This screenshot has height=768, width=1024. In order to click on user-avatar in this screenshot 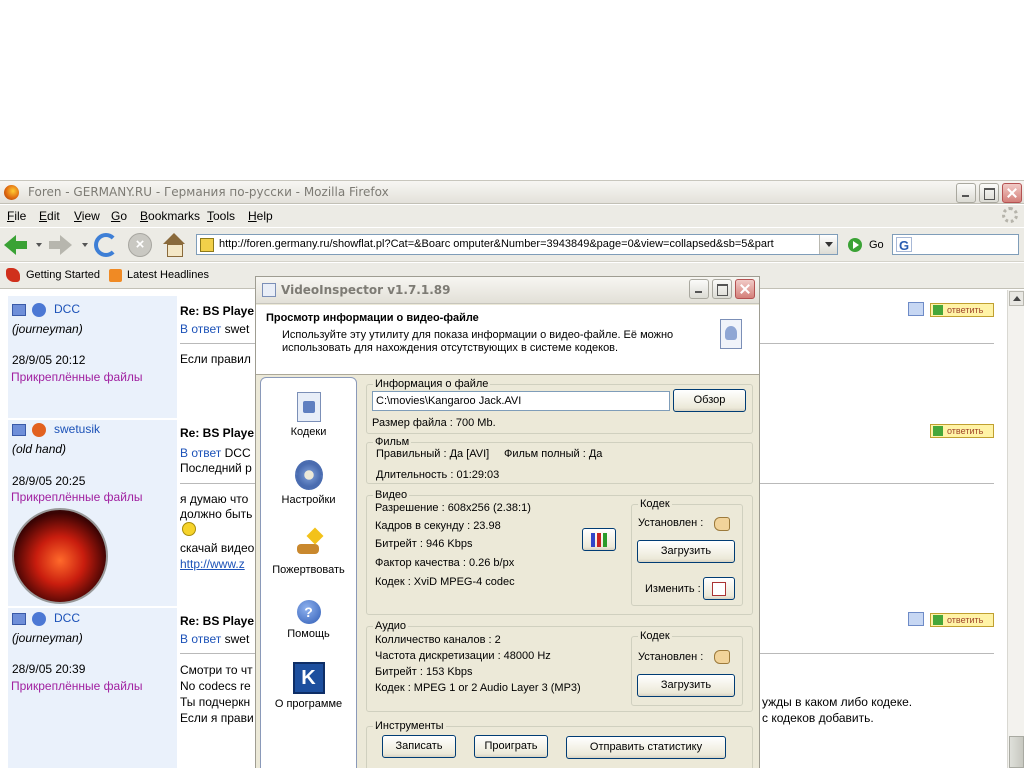, I will do `click(60, 556)`.